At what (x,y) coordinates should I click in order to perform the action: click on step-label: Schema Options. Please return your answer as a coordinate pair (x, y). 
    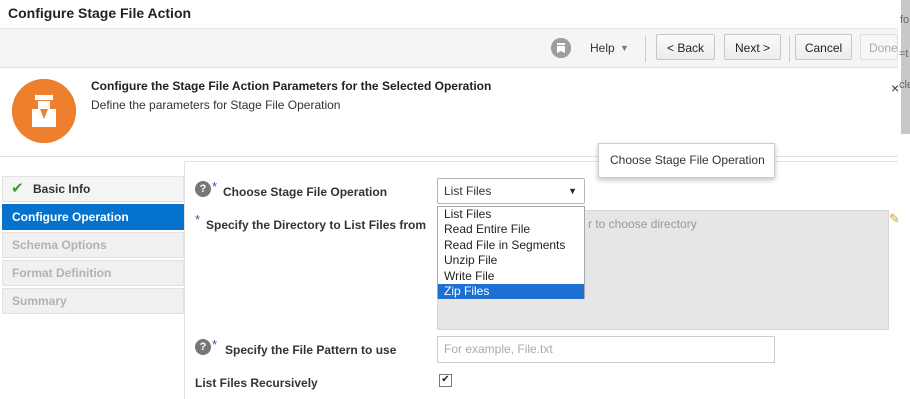
    Looking at the image, I should click on (59, 245).